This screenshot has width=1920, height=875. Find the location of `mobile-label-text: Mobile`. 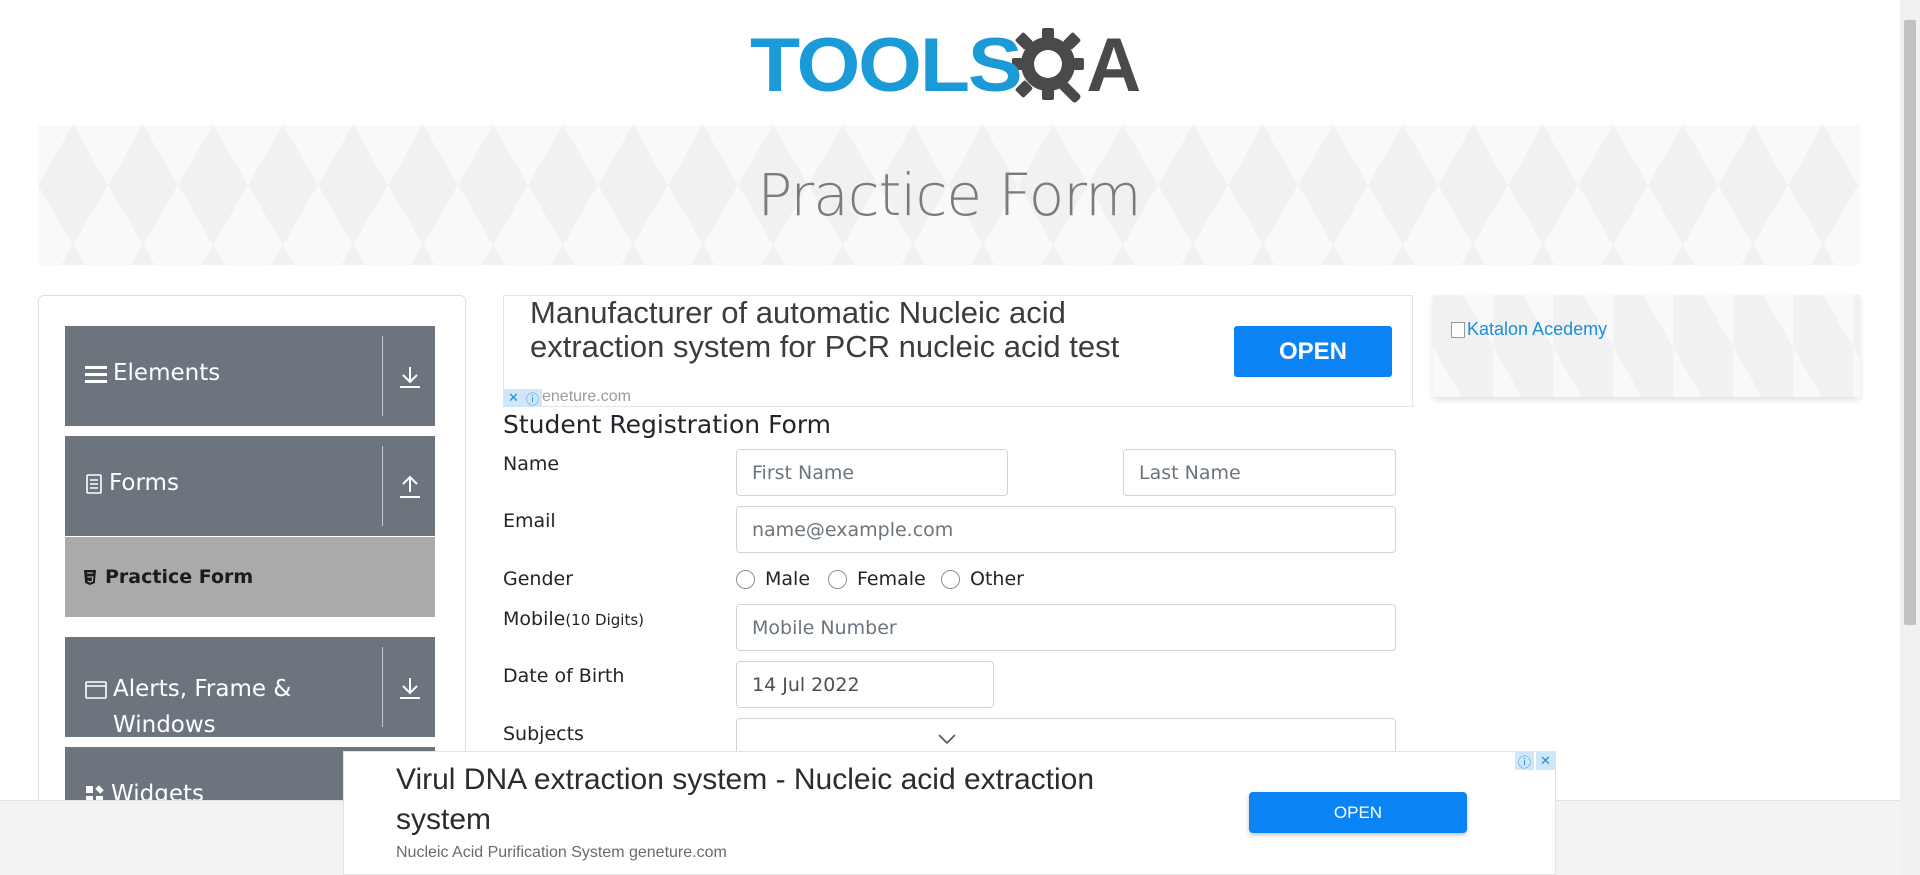

mobile-label-text: Mobile is located at coordinates (534, 619).